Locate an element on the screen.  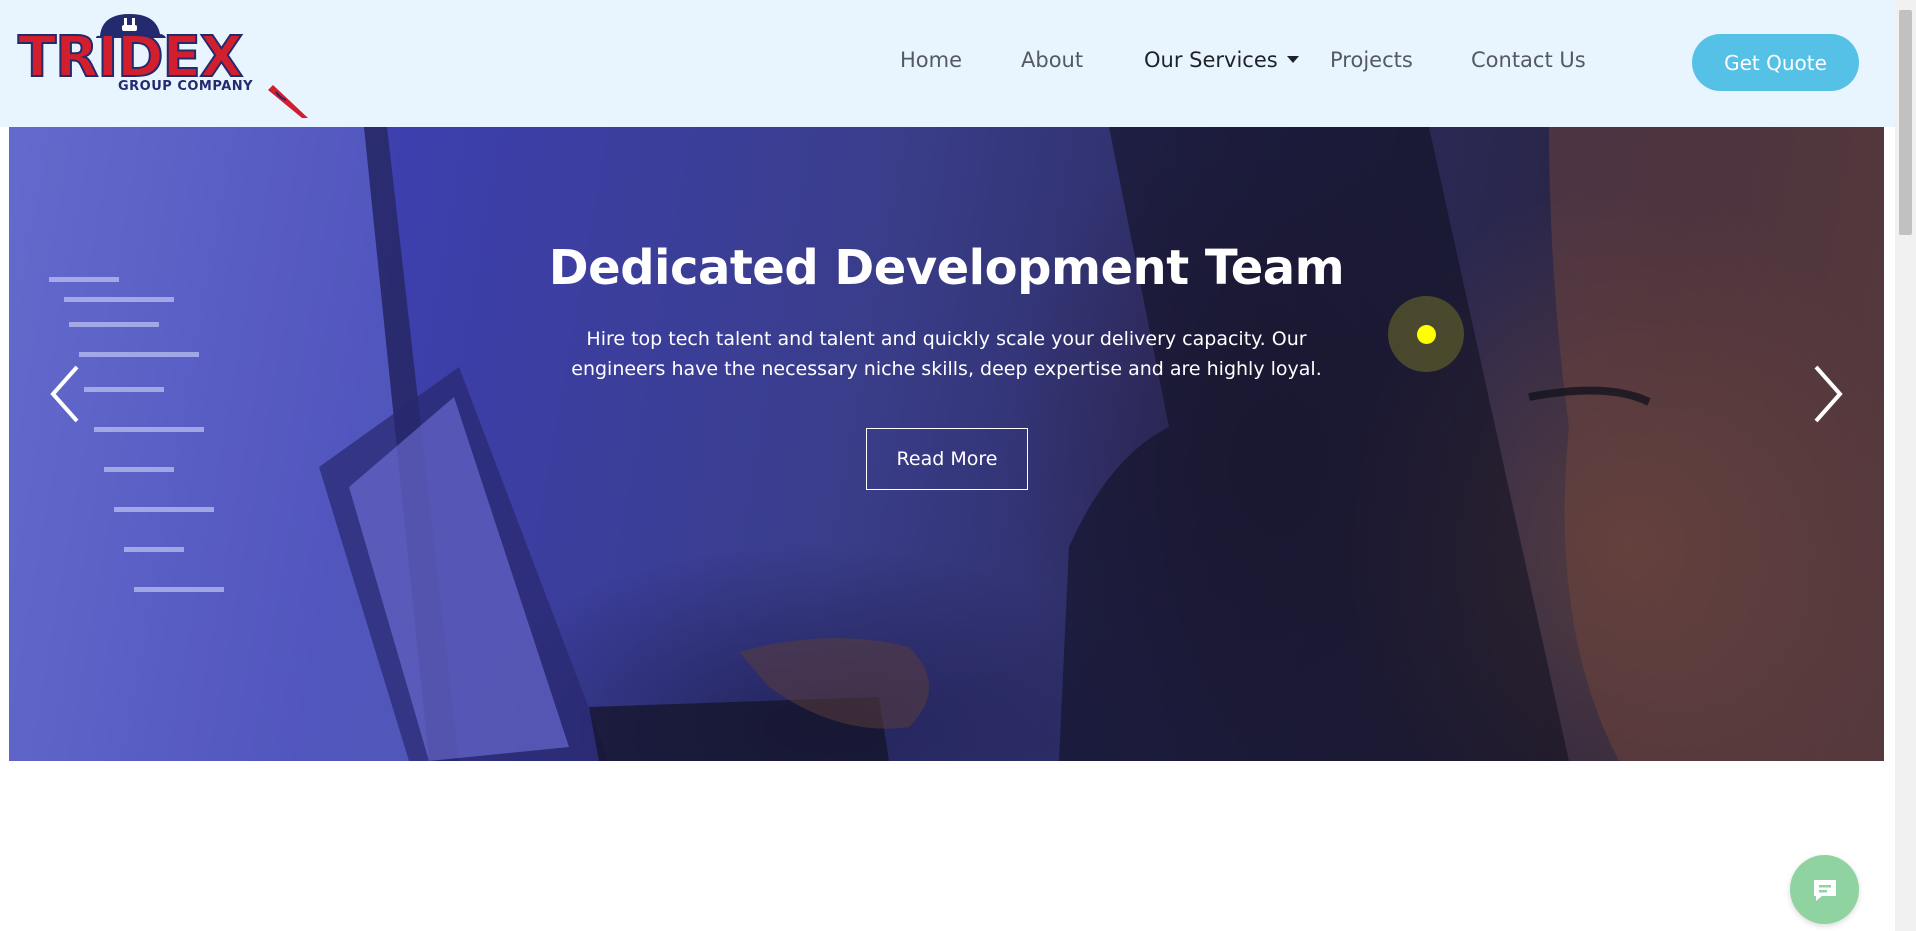
chevron-right-icon is located at coordinates (1826, 394).